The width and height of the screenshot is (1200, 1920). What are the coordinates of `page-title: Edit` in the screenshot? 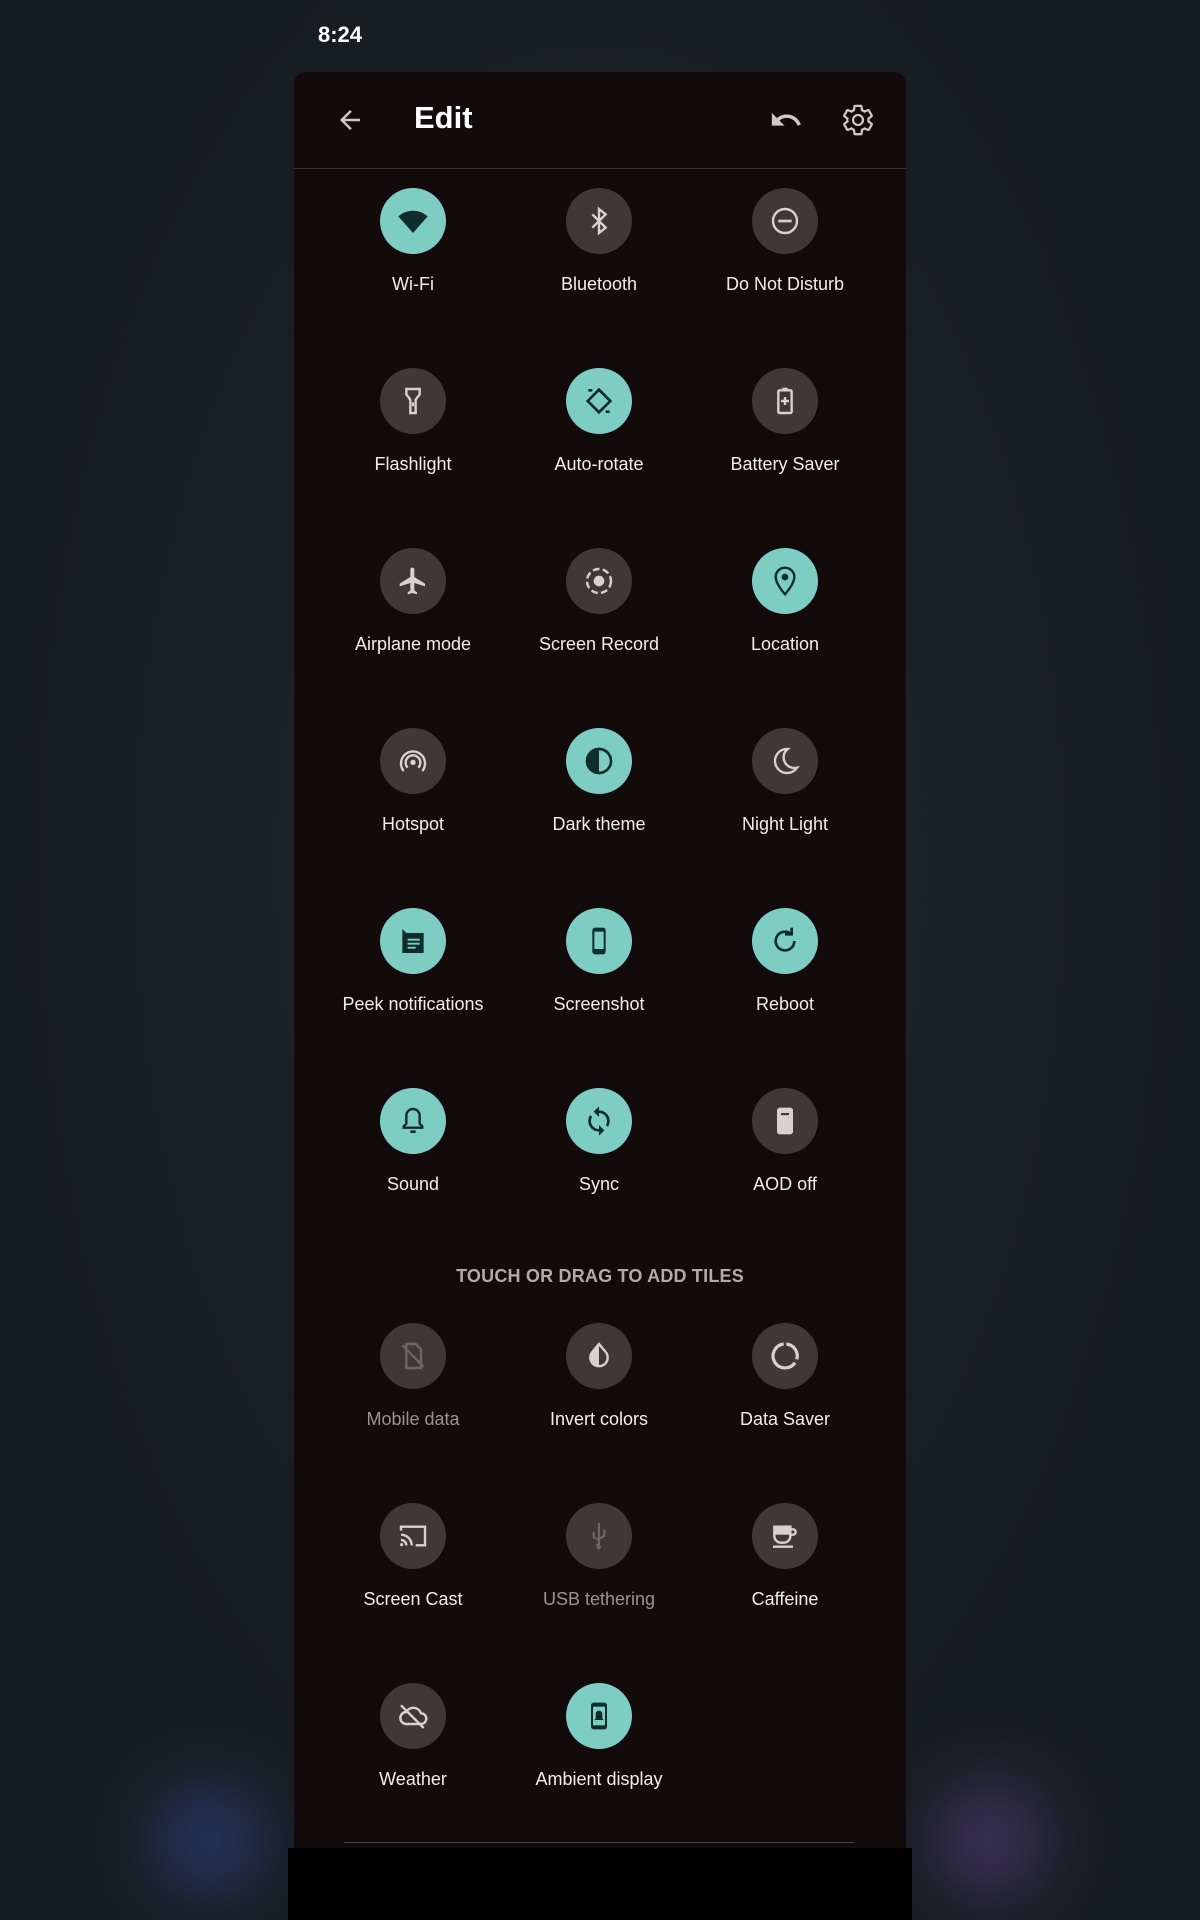 It's located at (443, 117).